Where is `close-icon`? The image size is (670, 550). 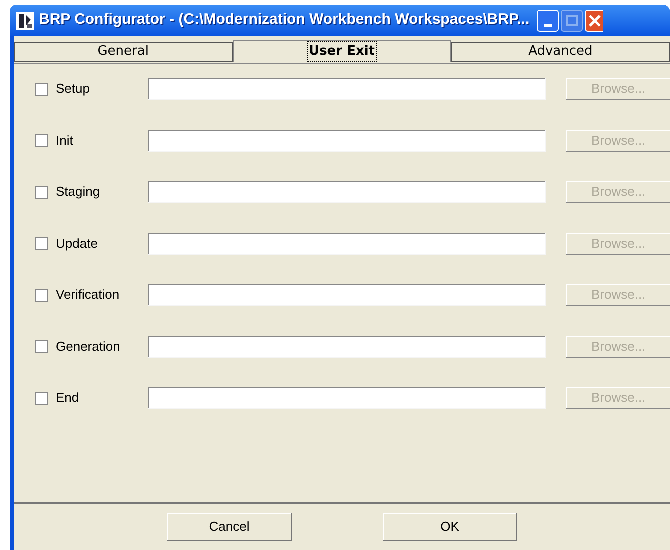 close-icon is located at coordinates (594, 20).